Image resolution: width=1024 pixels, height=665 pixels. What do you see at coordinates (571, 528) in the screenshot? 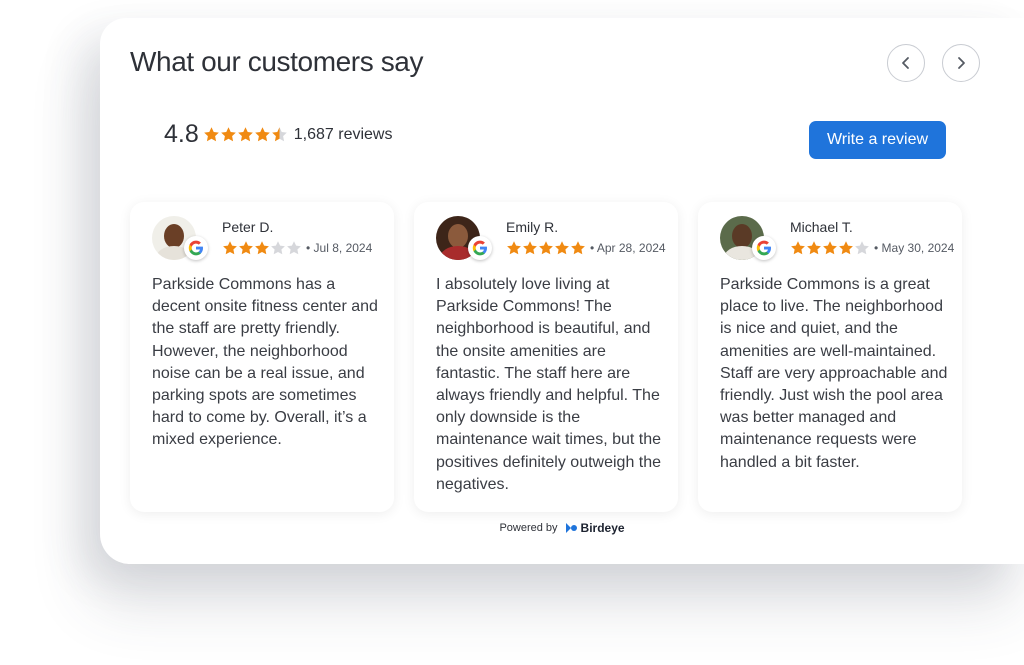
I see `birdeye-logo-icon` at bounding box center [571, 528].